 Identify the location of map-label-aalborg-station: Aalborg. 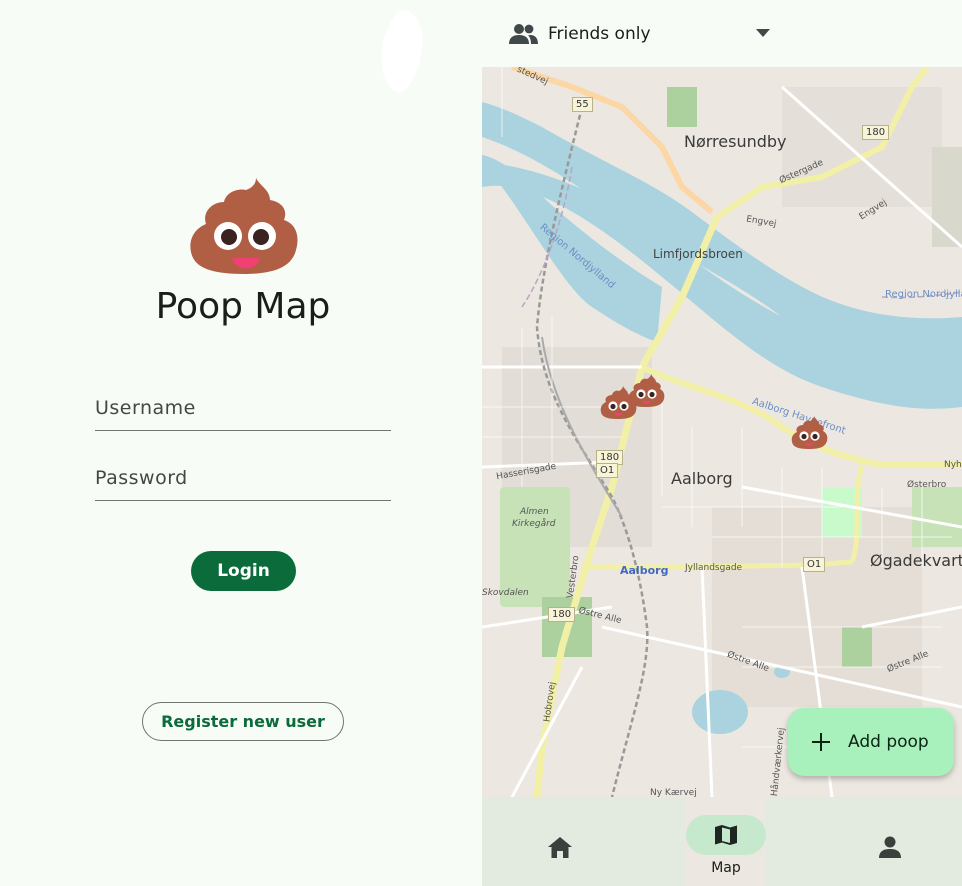
(644, 570).